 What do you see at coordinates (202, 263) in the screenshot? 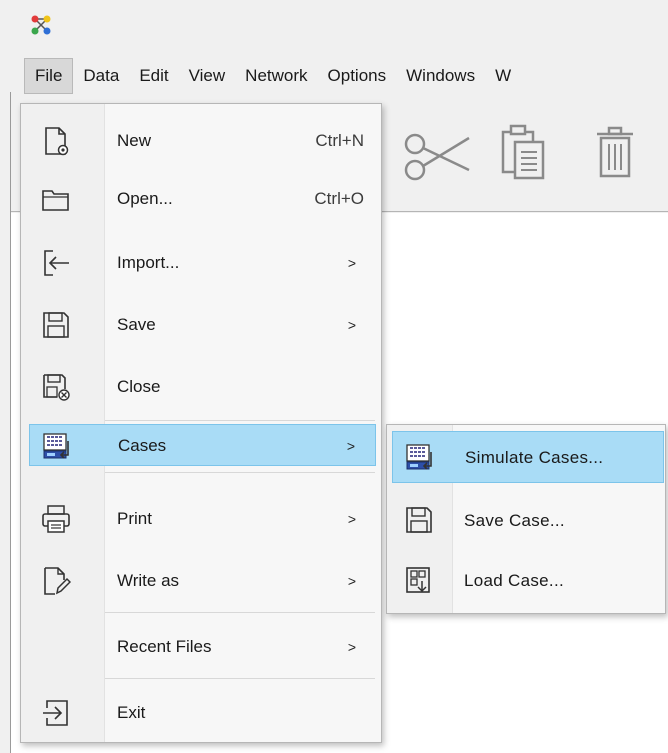
I see `menu-item-import: Import... >` at bounding box center [202, 263].